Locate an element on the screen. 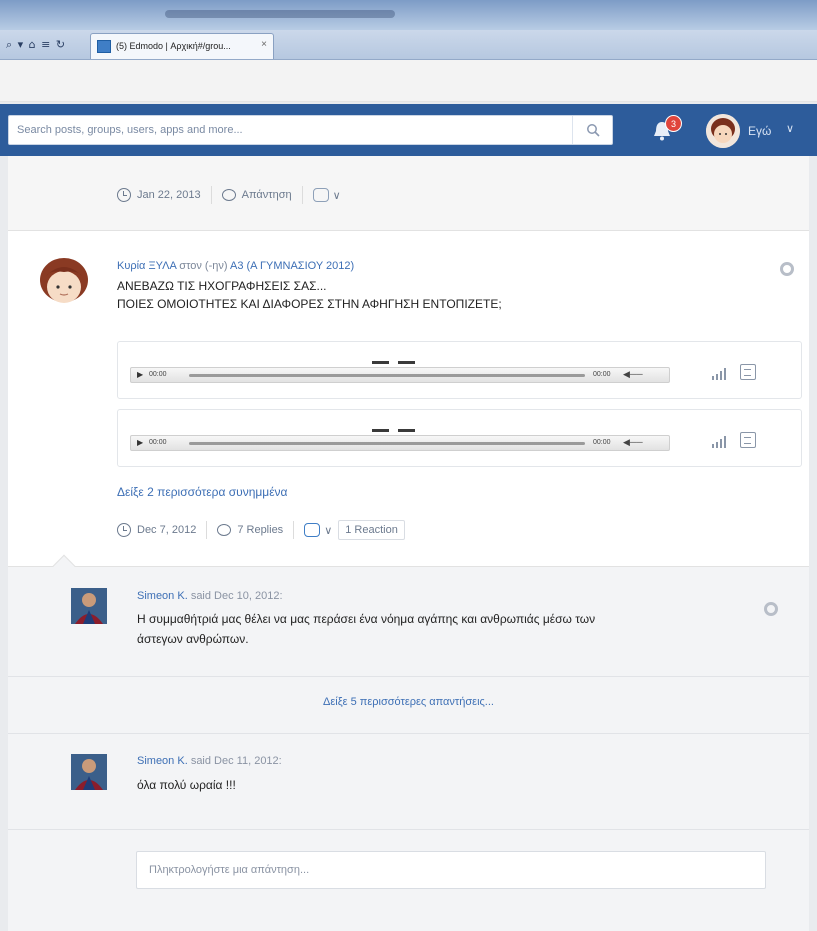 This screenshot has height=931, width=817. post-replies-link: 7 Replies is located at coordinates (260, 530).